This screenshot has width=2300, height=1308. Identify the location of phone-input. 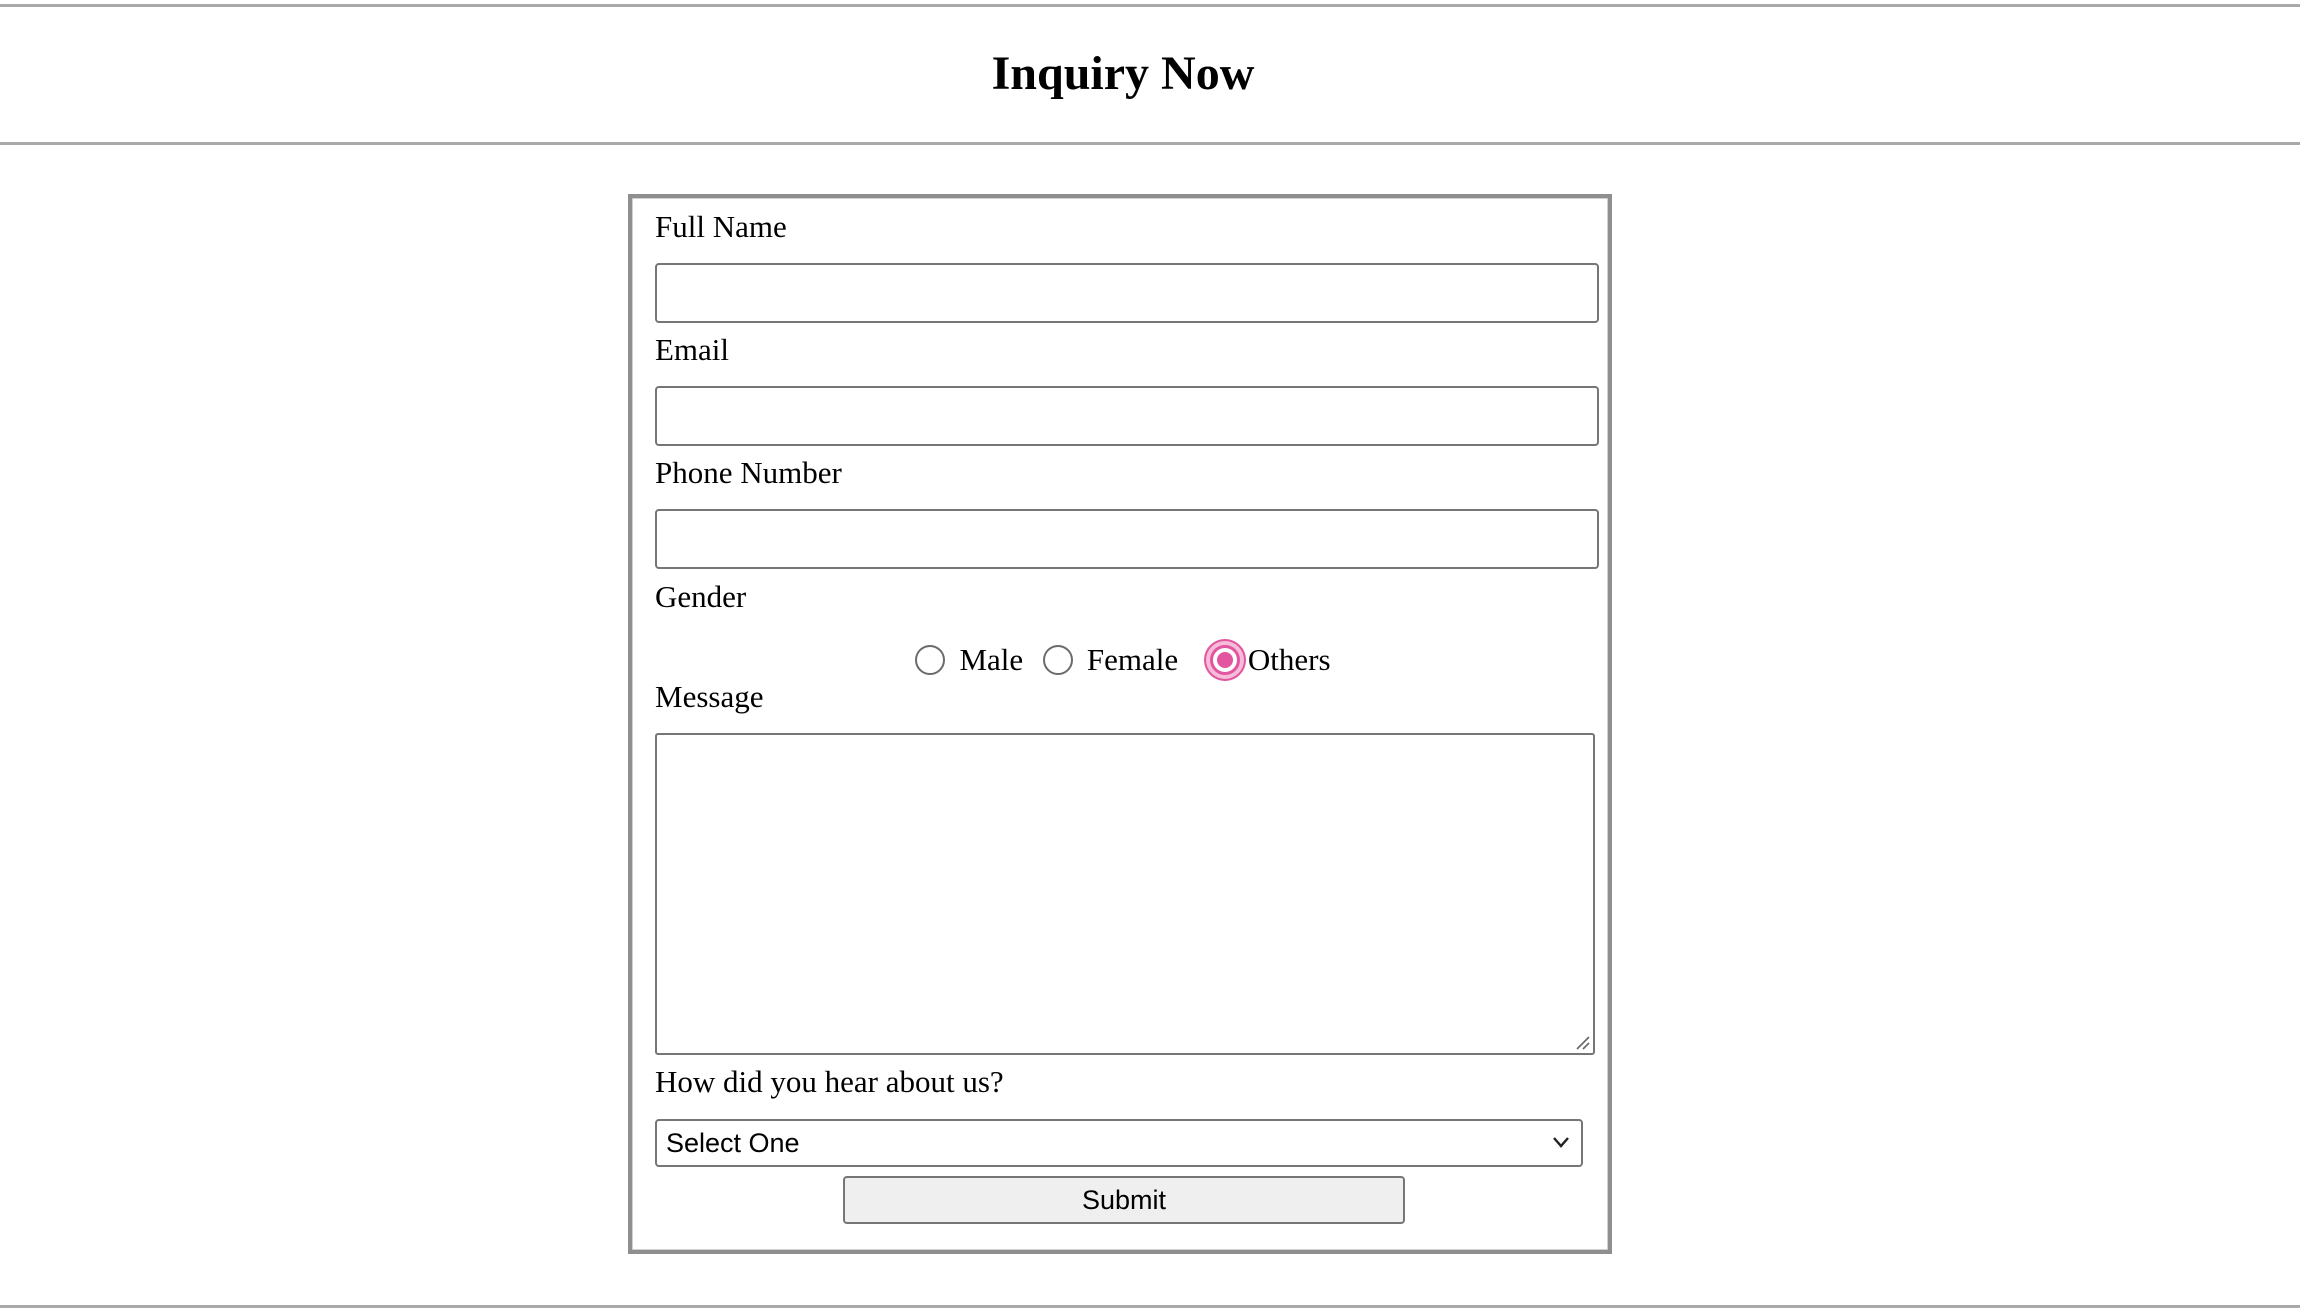
(1127, 539).